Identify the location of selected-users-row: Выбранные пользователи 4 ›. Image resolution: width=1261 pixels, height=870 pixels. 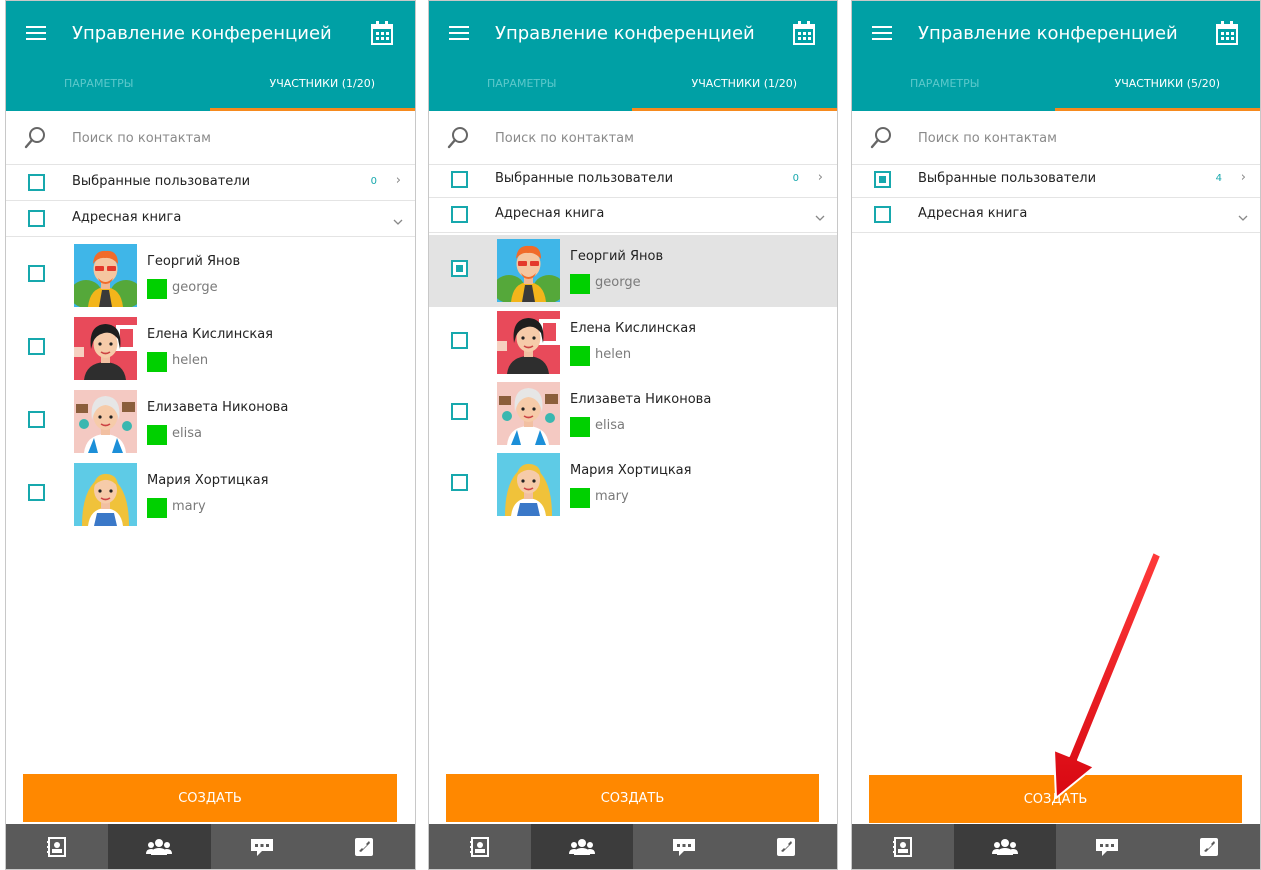
(1056, 180).